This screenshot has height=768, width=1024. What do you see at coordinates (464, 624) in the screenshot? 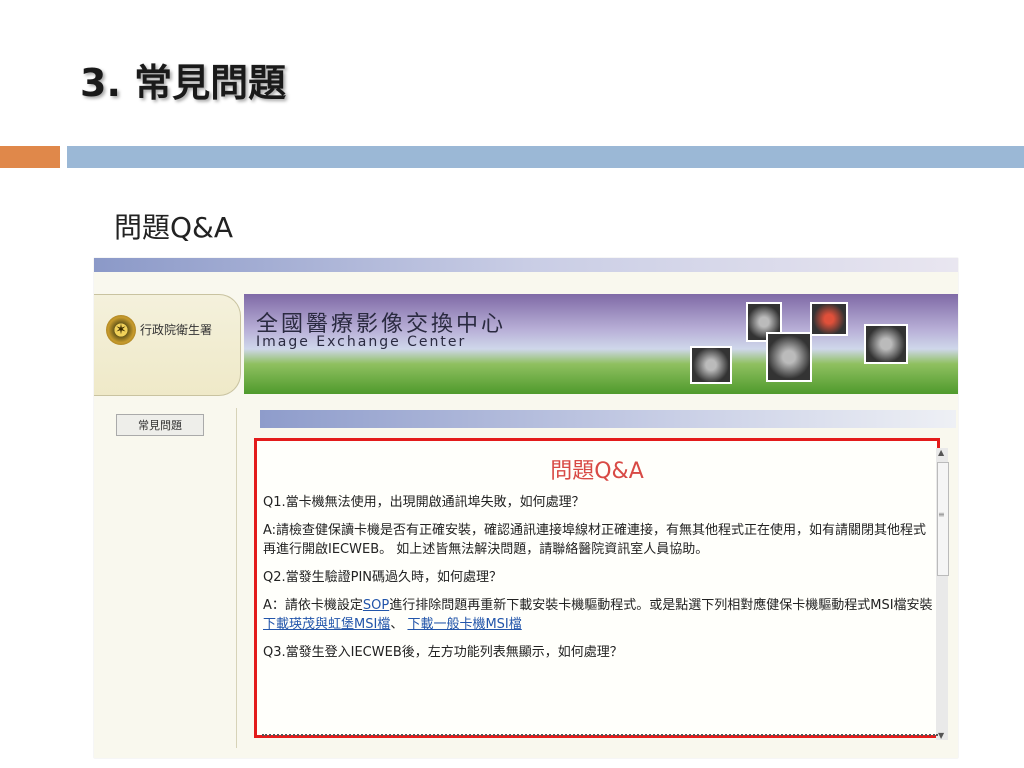
I see `download-link-b: 下載一般卡機MSI檔` at bounding box center [464, 624].